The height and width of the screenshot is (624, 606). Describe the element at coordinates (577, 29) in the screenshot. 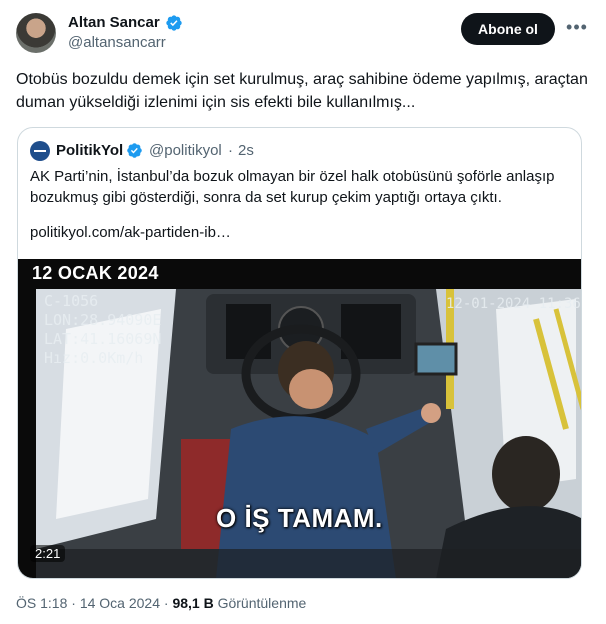

I see `more-horizontal-icon: •••` at that location.